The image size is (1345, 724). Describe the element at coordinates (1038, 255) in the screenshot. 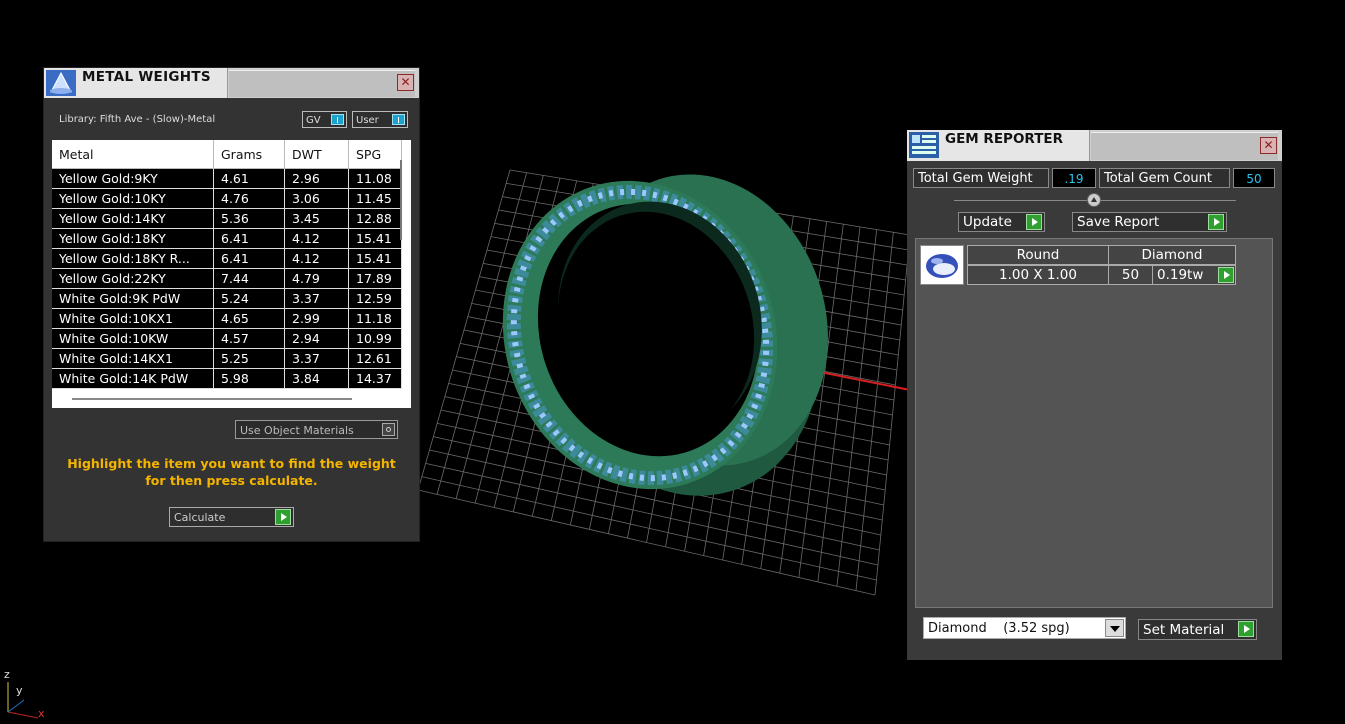

I see `gem-shape: Round` at that location.